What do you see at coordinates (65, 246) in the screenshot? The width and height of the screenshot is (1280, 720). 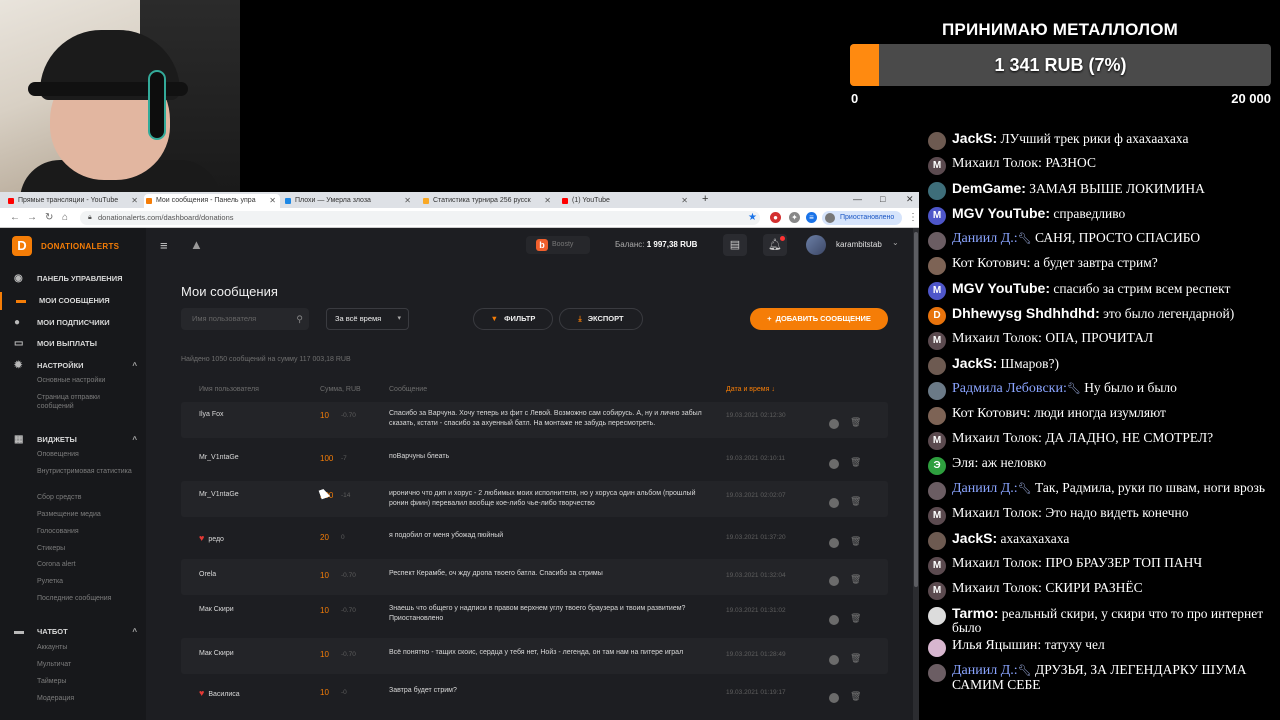 I see `logo: D DONATIONALERTS` at bounding box center [65, 246].